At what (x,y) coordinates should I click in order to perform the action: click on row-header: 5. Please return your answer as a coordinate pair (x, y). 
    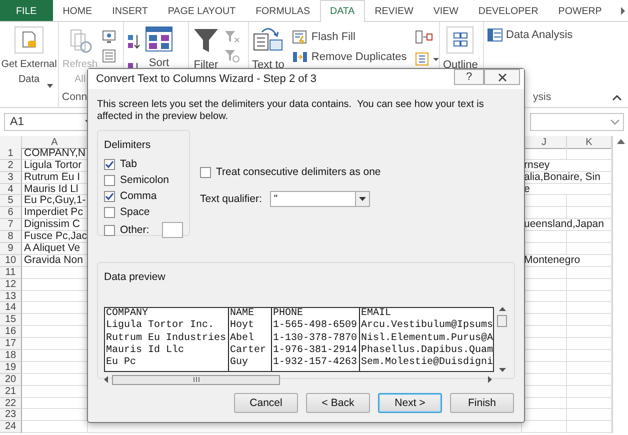
    Looking at the image, I should click on (11, 201).